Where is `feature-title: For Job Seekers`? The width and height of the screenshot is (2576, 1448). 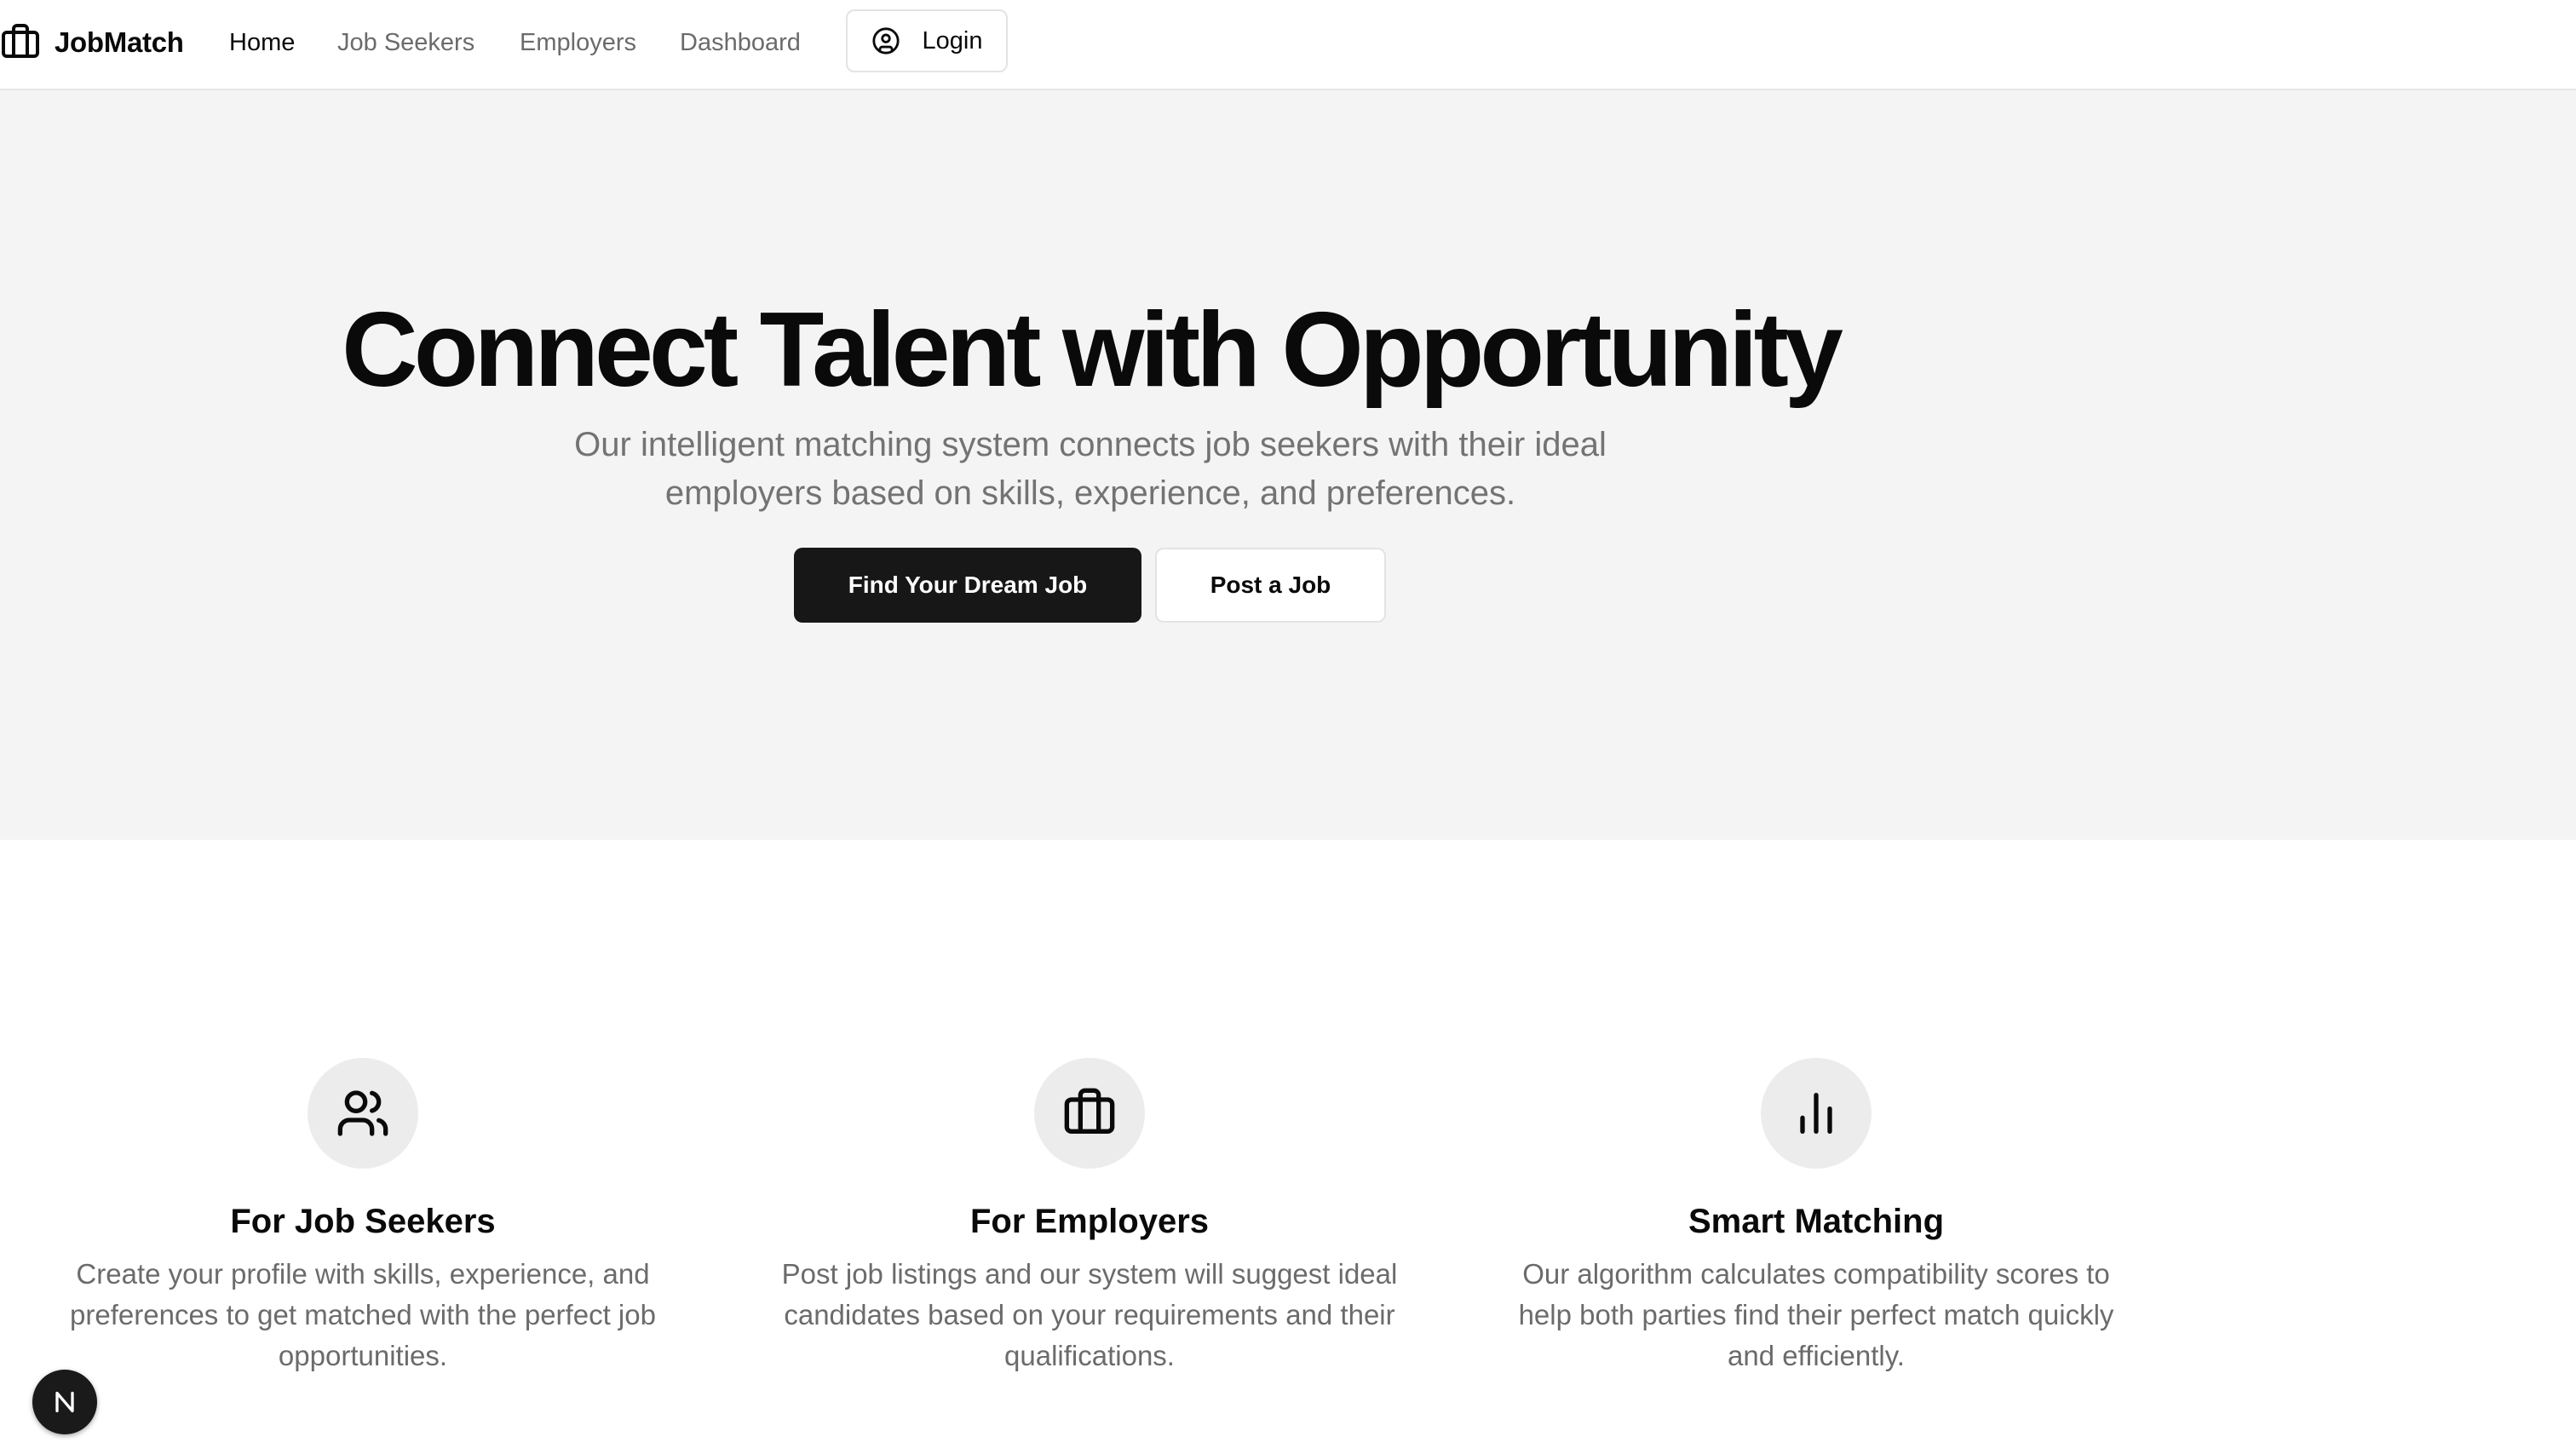 feature-title: For Job Seekers is located at coordinates (363, 1221).